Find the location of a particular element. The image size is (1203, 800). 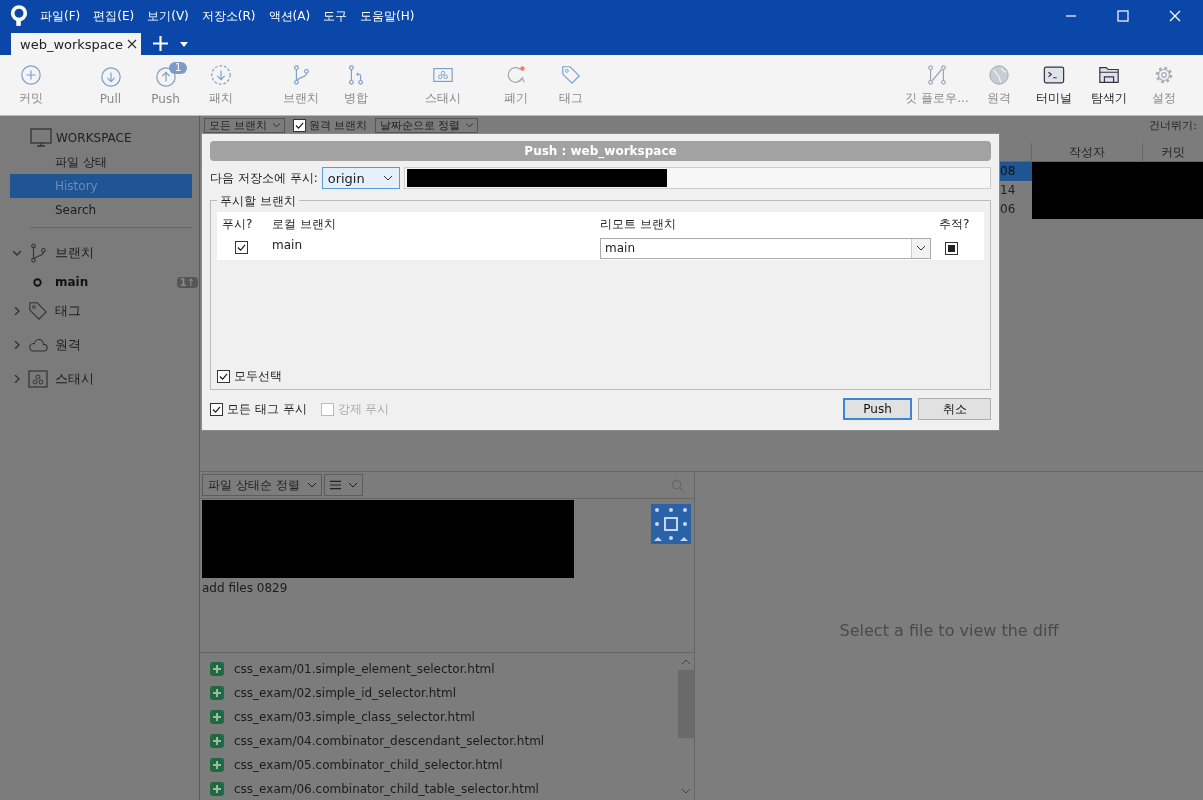

caret-icon is located at coordinates (184, 44).